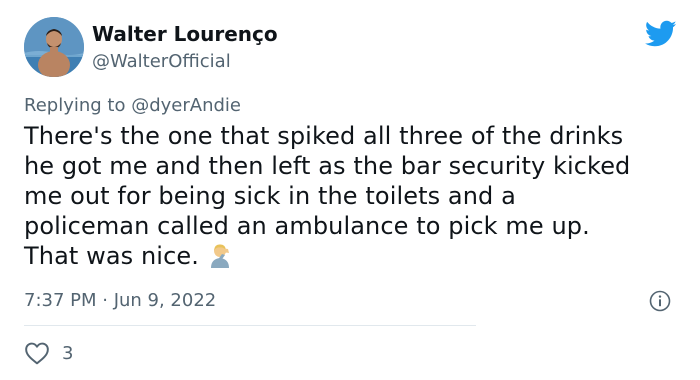 The width and height of the screenshot is (700, 380). Describe the element at coordinates (68, 353) in the screenshot. I see `like-count: 3` at that location.